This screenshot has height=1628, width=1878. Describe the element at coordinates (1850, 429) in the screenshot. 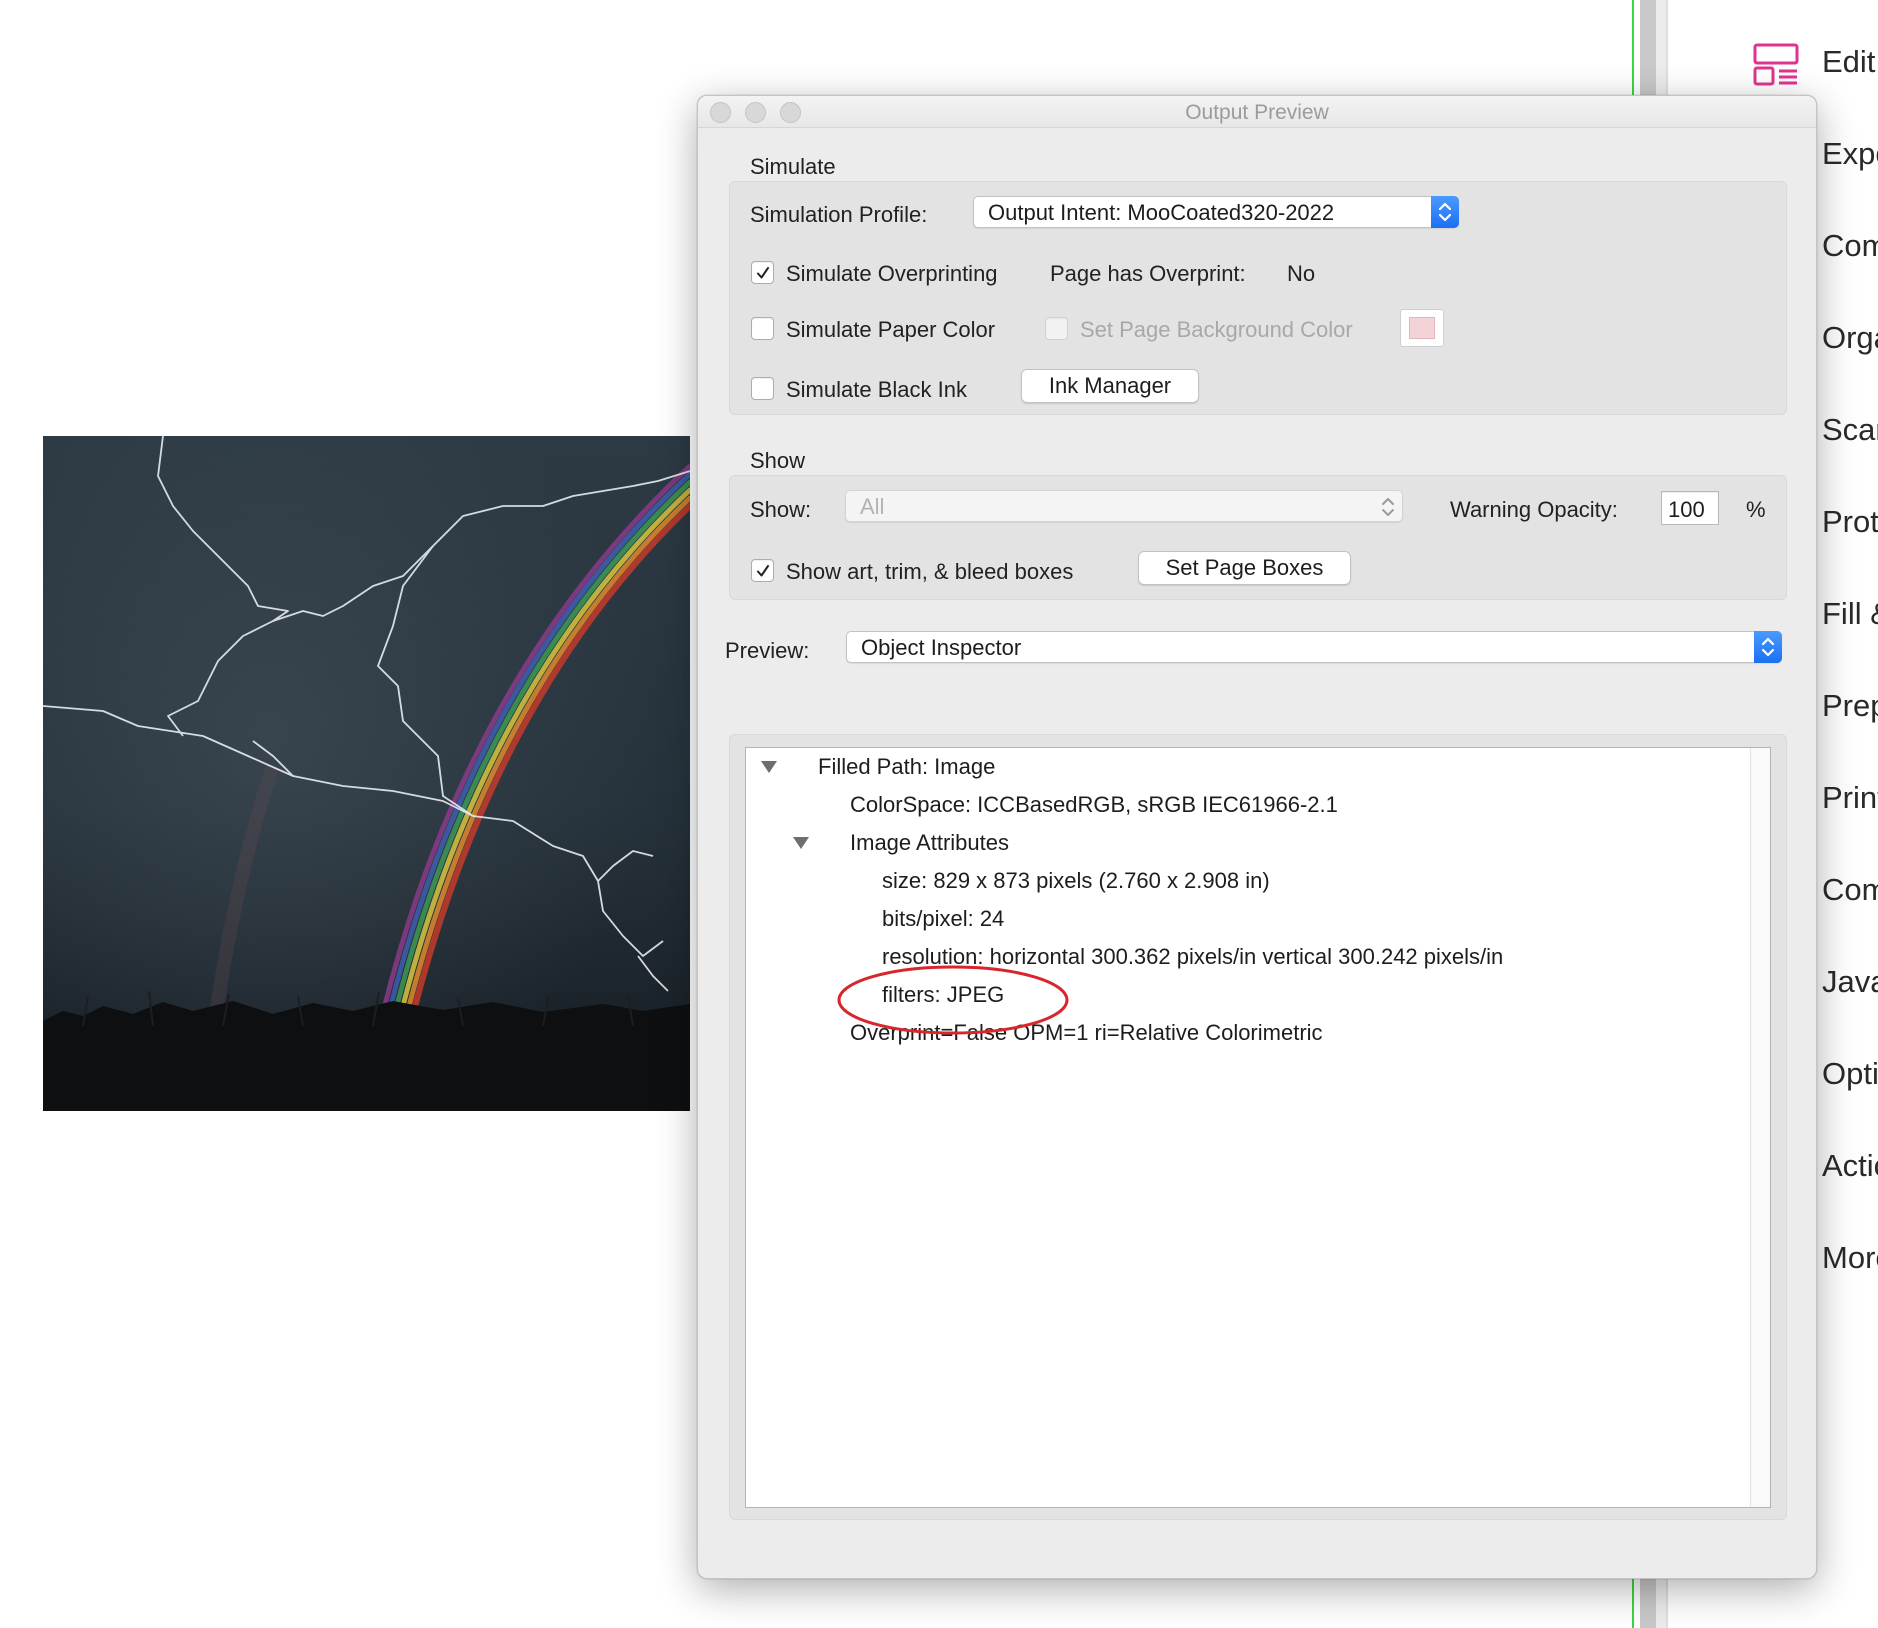

I see `tool-label: Scar` at that location.